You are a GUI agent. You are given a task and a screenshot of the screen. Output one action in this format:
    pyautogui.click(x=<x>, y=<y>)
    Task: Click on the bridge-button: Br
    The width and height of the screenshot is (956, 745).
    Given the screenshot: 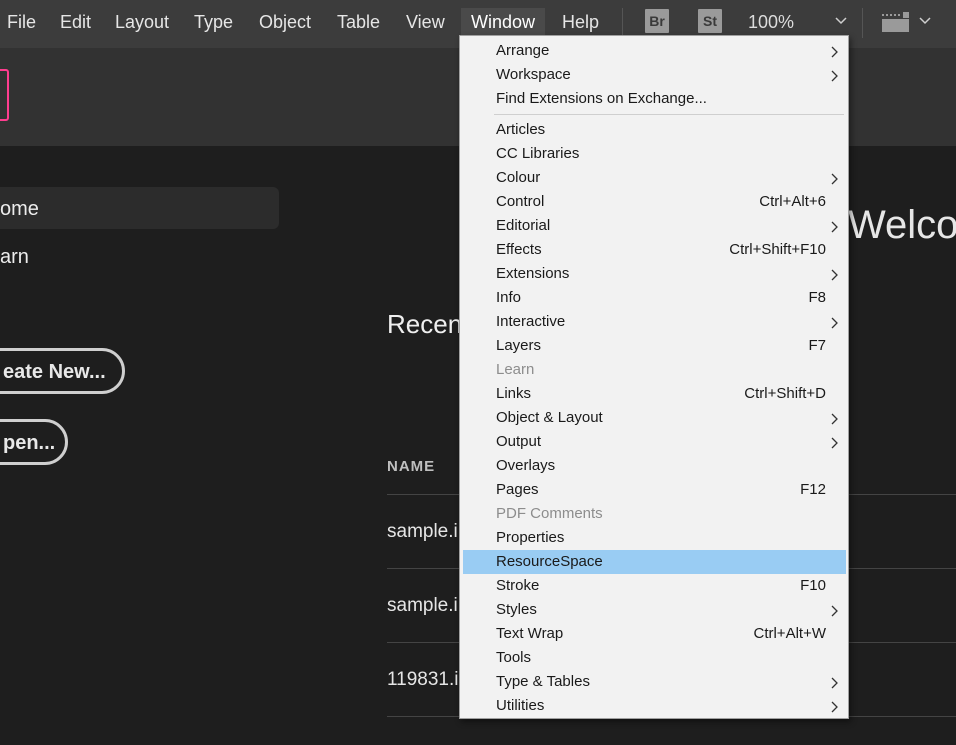 What is the action you would take?
    pyautogui.click(x=657, y=21)
    